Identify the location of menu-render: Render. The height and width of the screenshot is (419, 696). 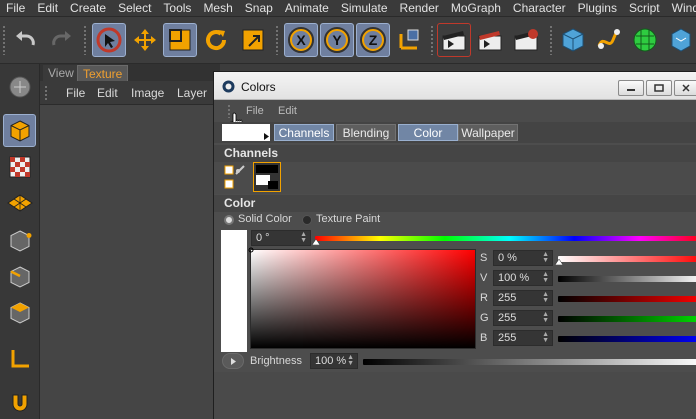
(419, 8).